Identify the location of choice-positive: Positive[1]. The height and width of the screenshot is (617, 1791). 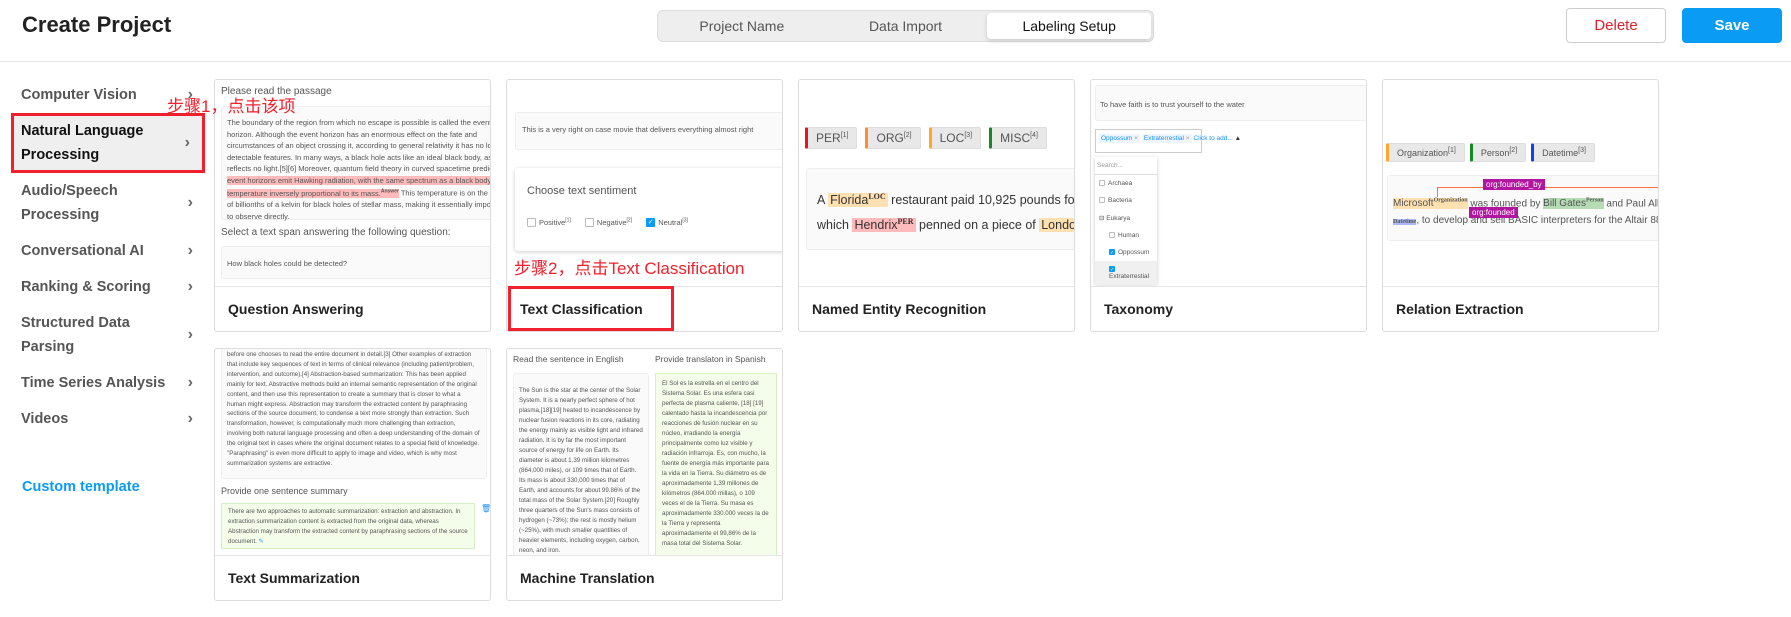
(549, 222).